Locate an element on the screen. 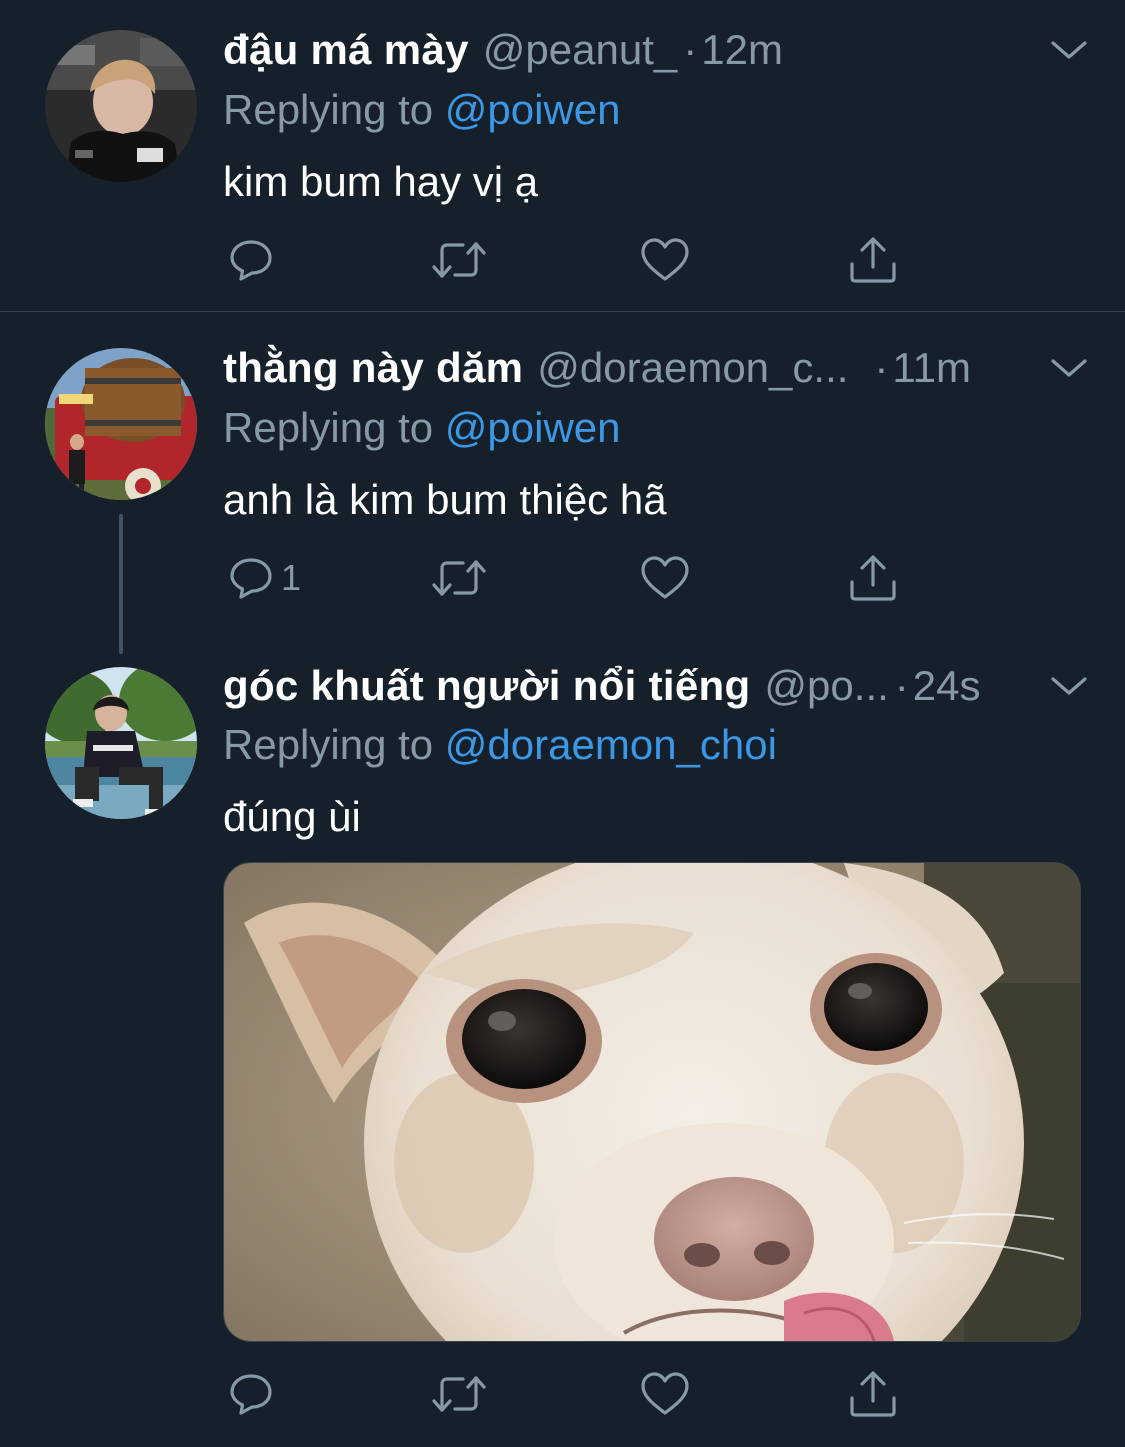 The height and width of the screenshot is (1447, 1125). thread-connector-line is located at coordinates (121, 584).